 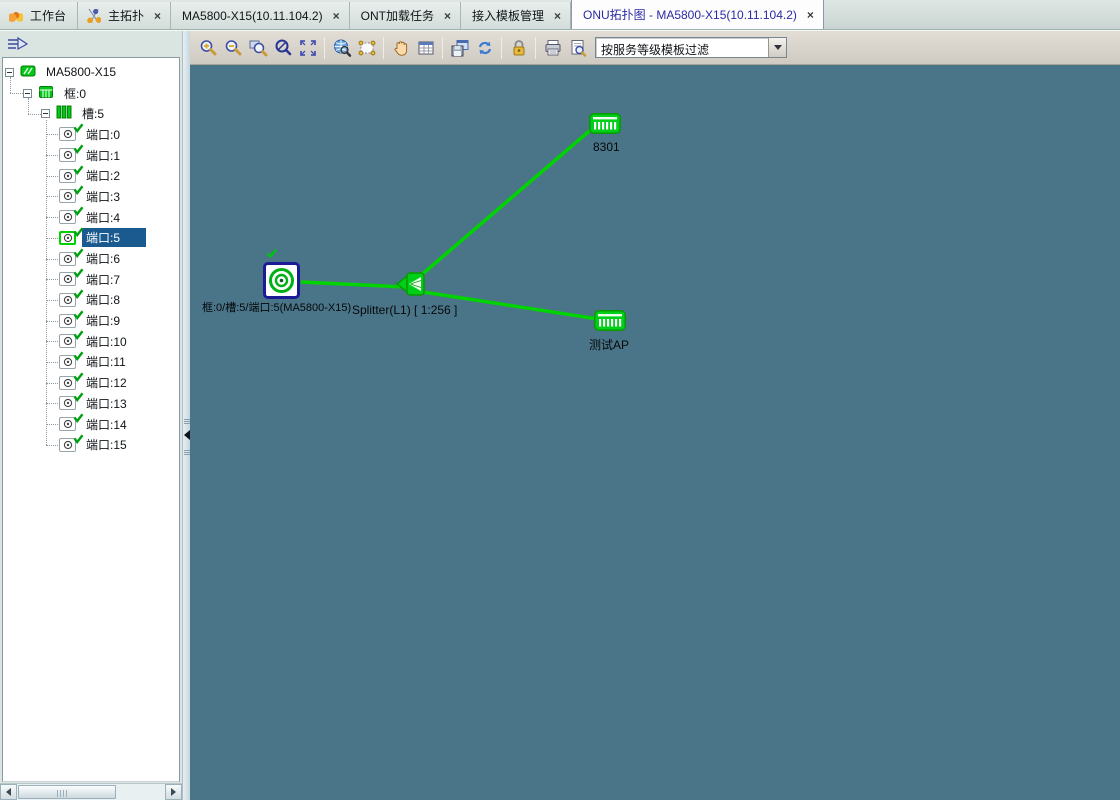 I want to click on pan-hand-icon, so click(x=400, y=48).